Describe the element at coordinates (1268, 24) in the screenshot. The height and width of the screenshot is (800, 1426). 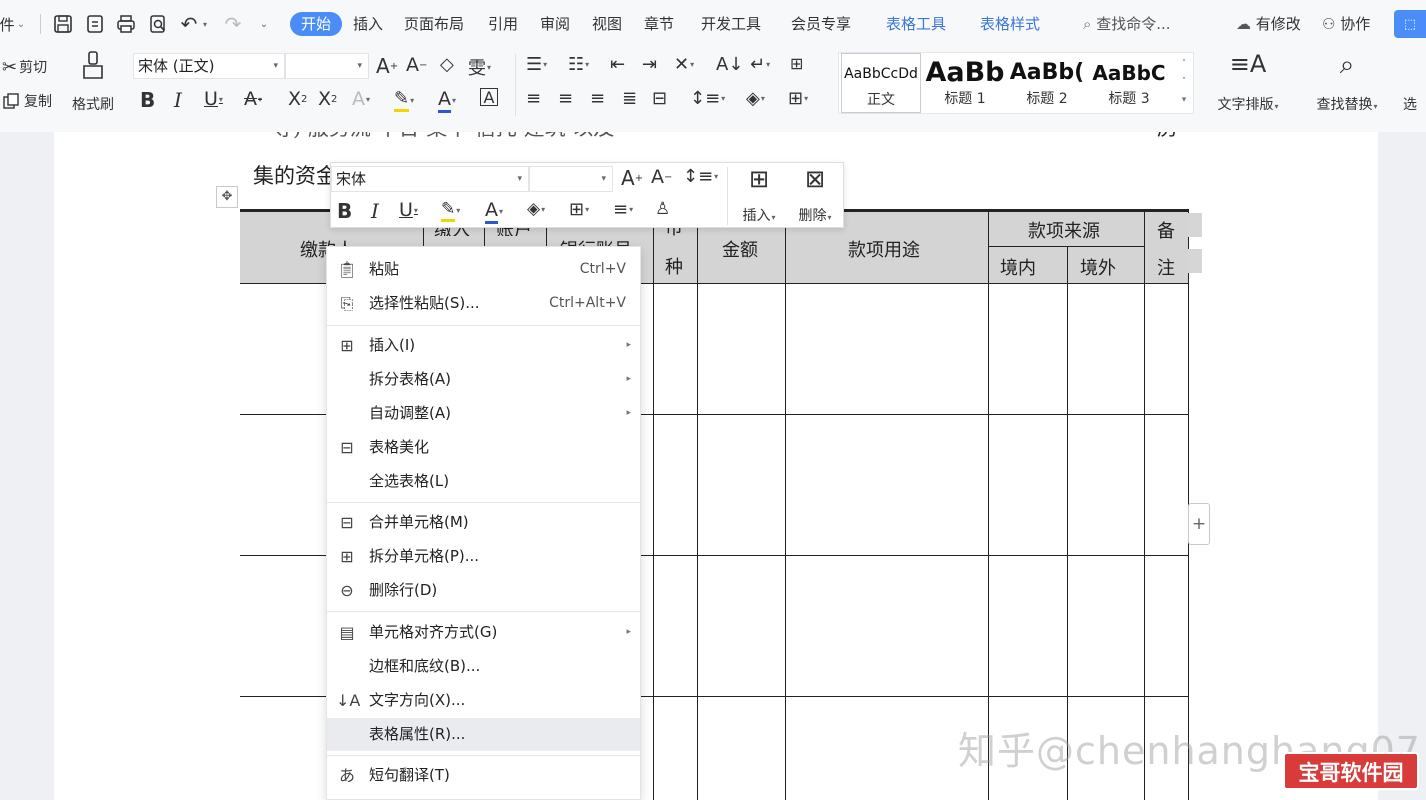
I see `modified-status: ☁ 有修改` at that location.